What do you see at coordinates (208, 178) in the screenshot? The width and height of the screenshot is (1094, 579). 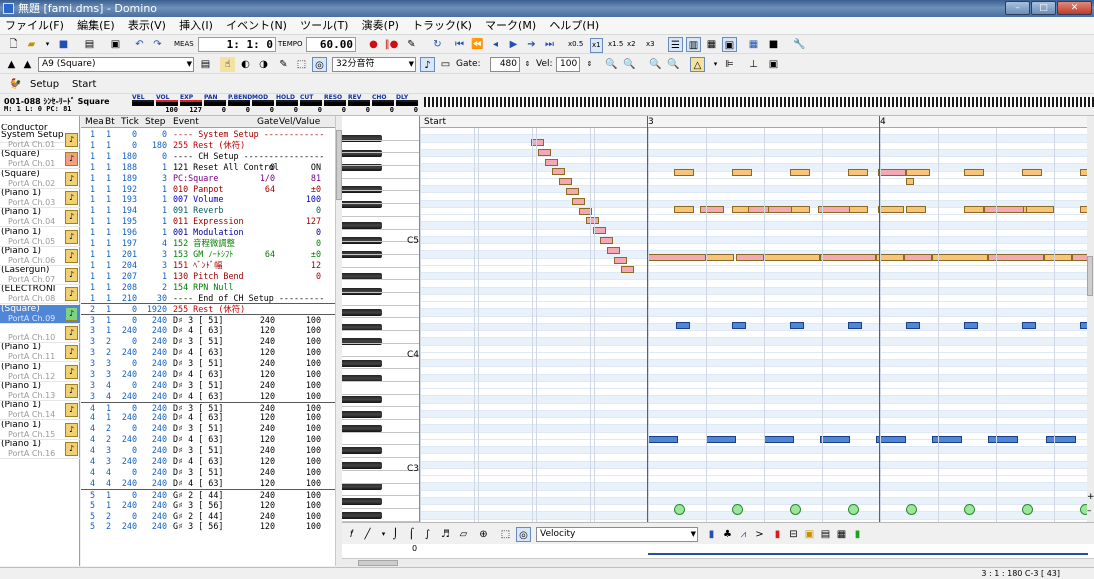 I see `event-row: 111893PC:Square1/081` at bounding box center [208, 178].